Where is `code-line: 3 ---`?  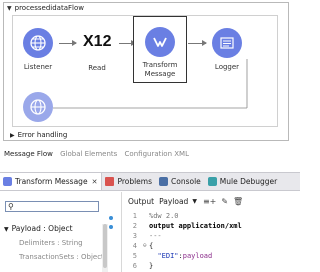 code-line: 3 --- is located at coordinates (184, 236).